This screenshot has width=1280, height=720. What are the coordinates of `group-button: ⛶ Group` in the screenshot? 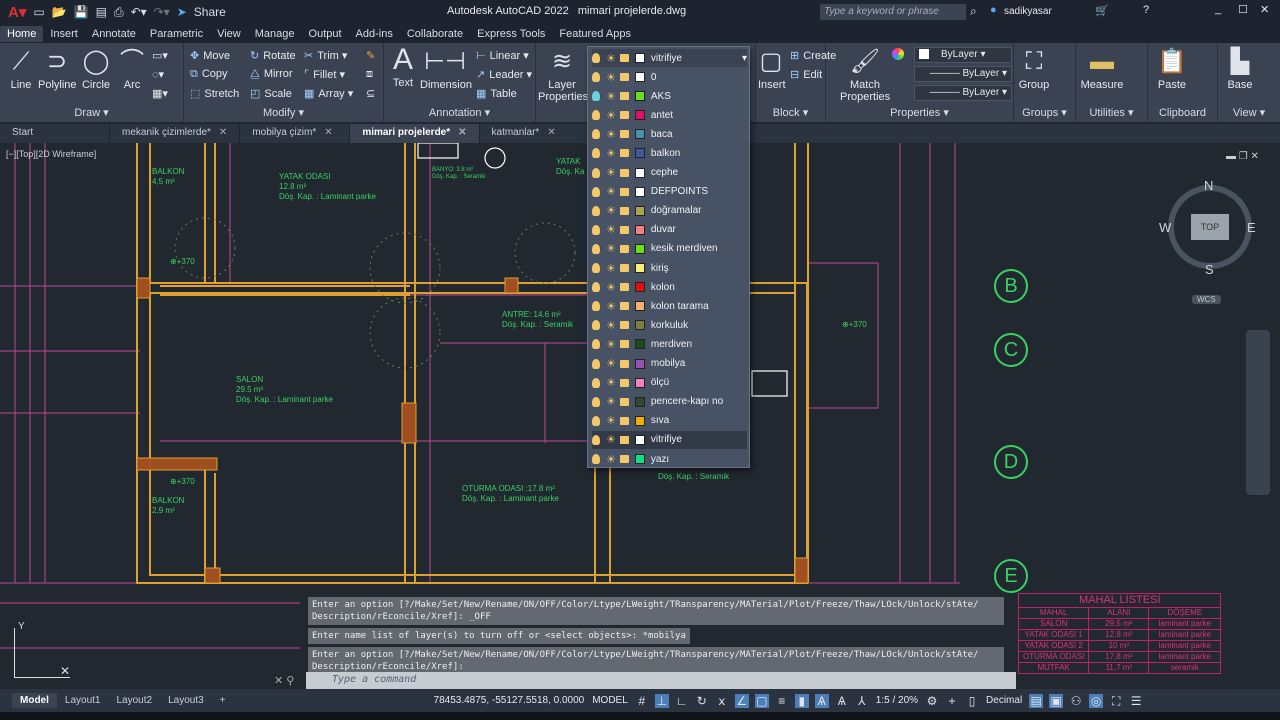 It's located at (1034, 69).